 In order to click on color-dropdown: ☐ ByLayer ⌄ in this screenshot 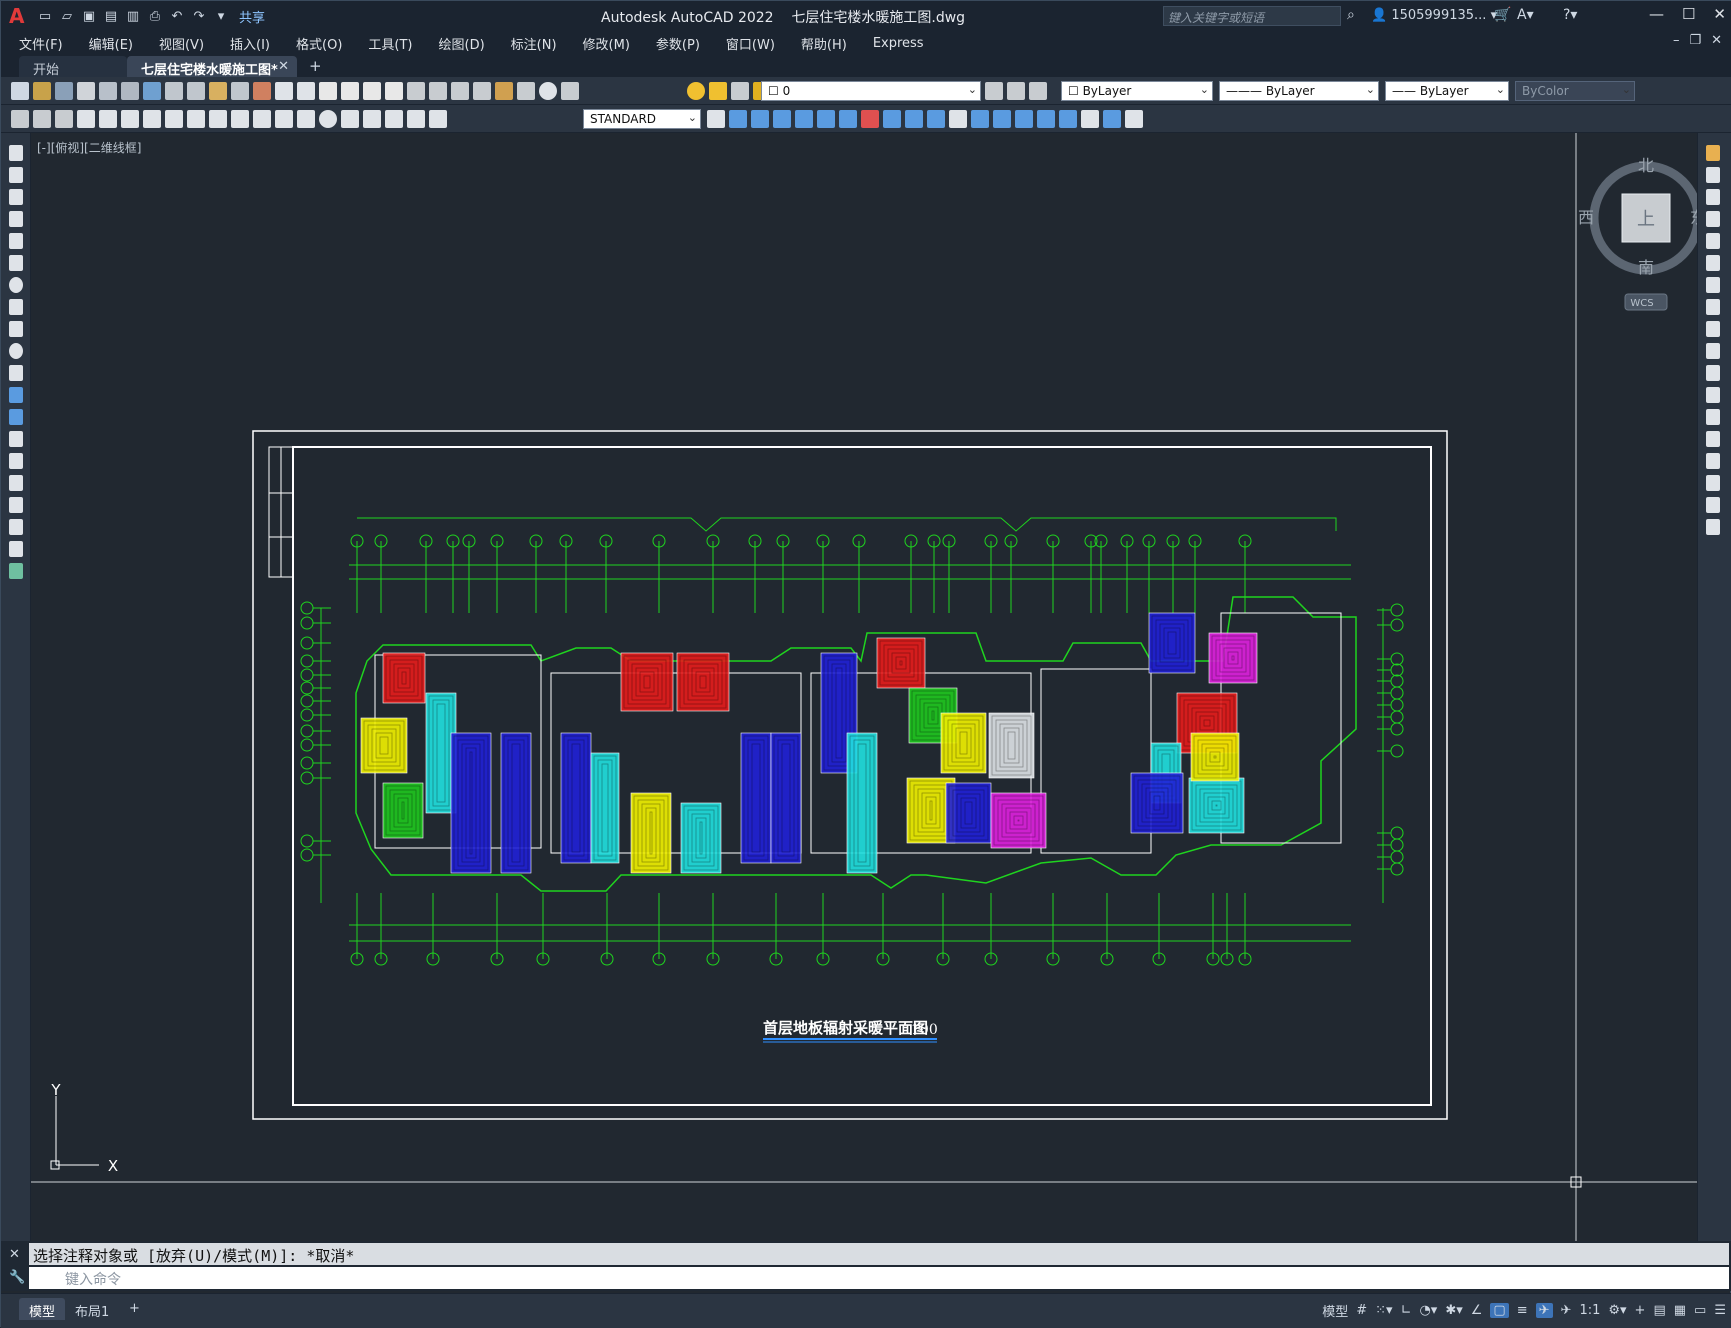, I will do `click(1137, 91)`.